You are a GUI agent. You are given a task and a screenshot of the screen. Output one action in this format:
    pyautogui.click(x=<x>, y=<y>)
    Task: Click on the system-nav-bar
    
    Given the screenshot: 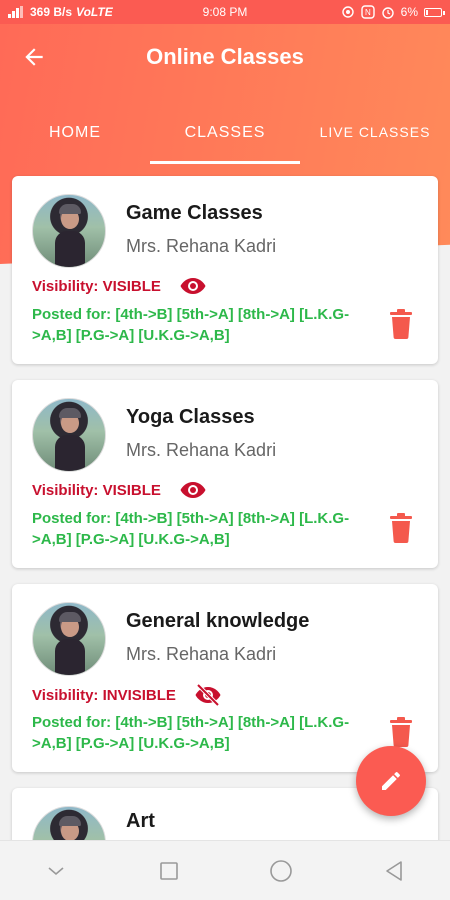 What is the action you would take?
    pyautogui.click(x=225, y=870)
    